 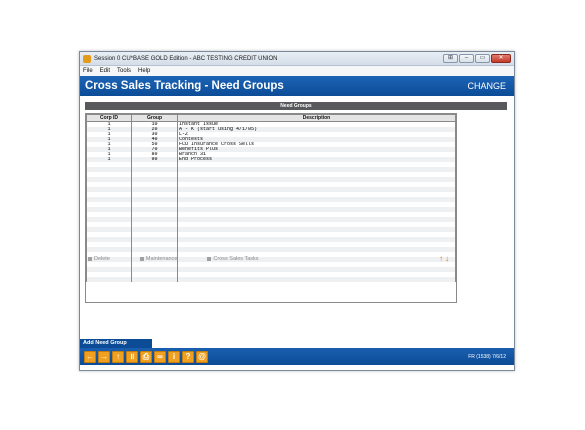 I want to click on page-title: Cross Sales Tracking - Need Groups, so click(x=184, y=86).